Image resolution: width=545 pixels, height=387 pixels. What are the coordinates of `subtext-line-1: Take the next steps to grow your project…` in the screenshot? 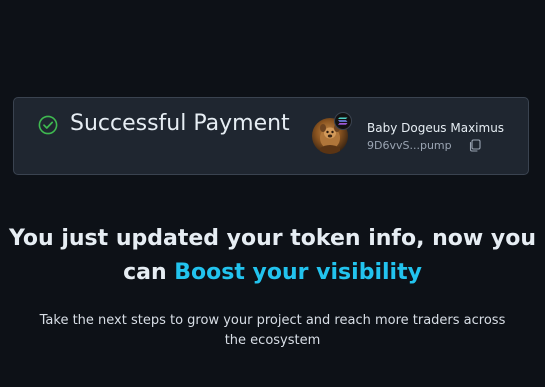 It's located at (272, 320).